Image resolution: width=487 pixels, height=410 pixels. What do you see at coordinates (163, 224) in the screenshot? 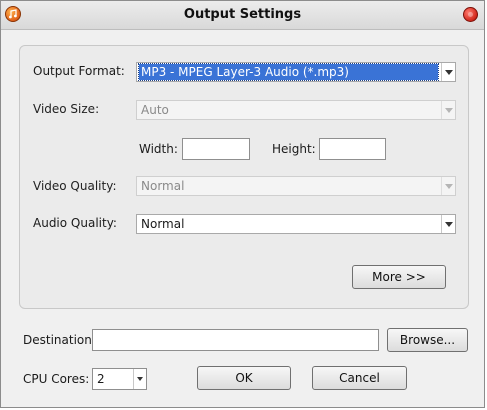
I see `audio-quality-value: Normal` at bounding box center [163, 224].